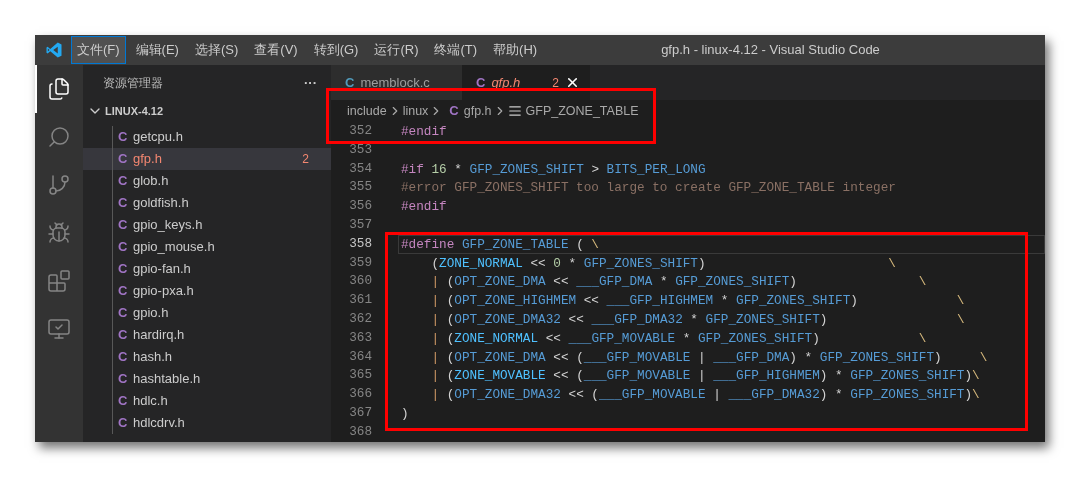  I want to click on file-item: C hardirq.h, so click(207, 335).